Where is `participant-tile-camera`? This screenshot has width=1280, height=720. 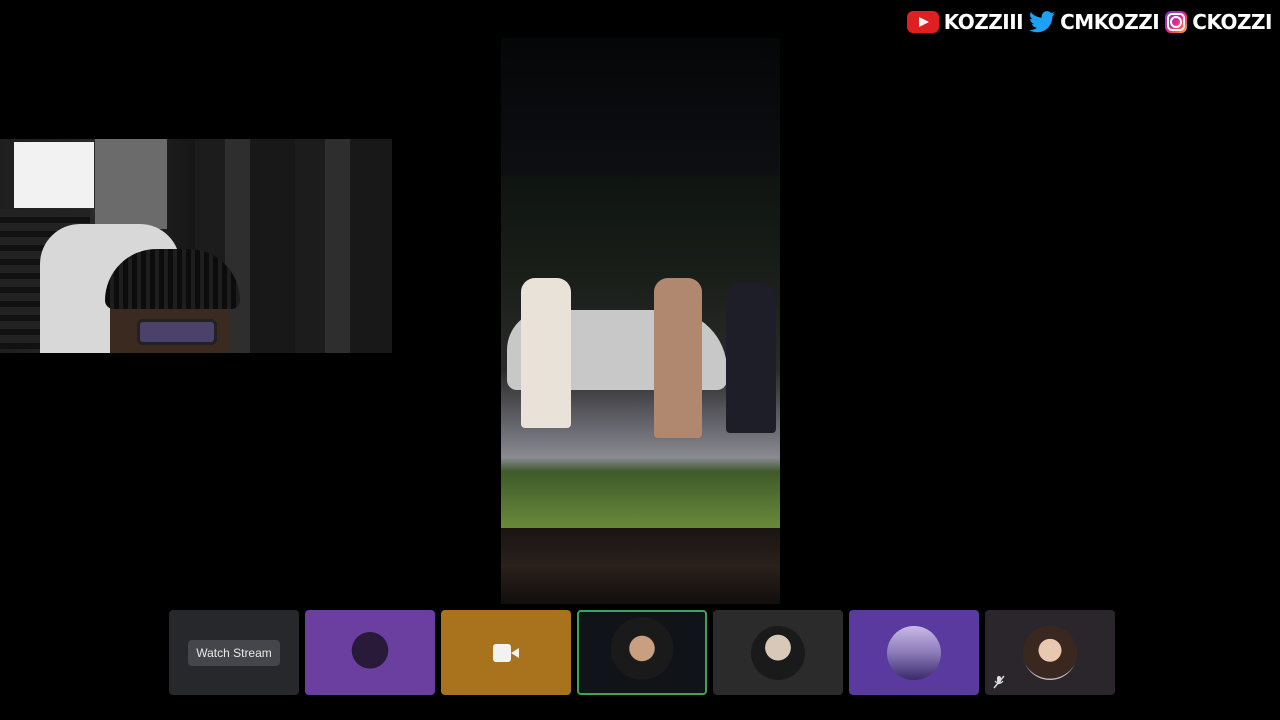 participant-tile-camera is located at coordinates (506, 652).